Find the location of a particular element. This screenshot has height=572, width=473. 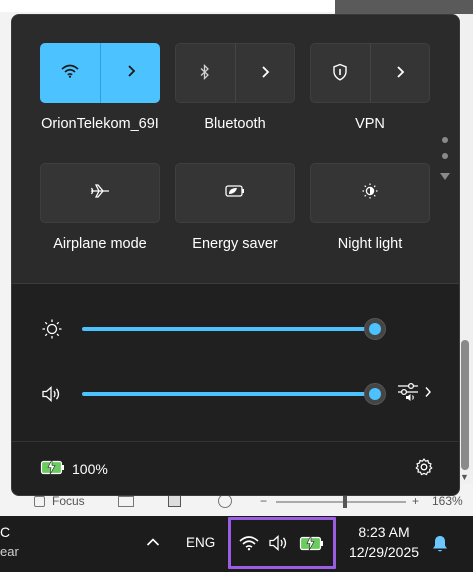

vpn-toggle is located at coordinates (340, 73).